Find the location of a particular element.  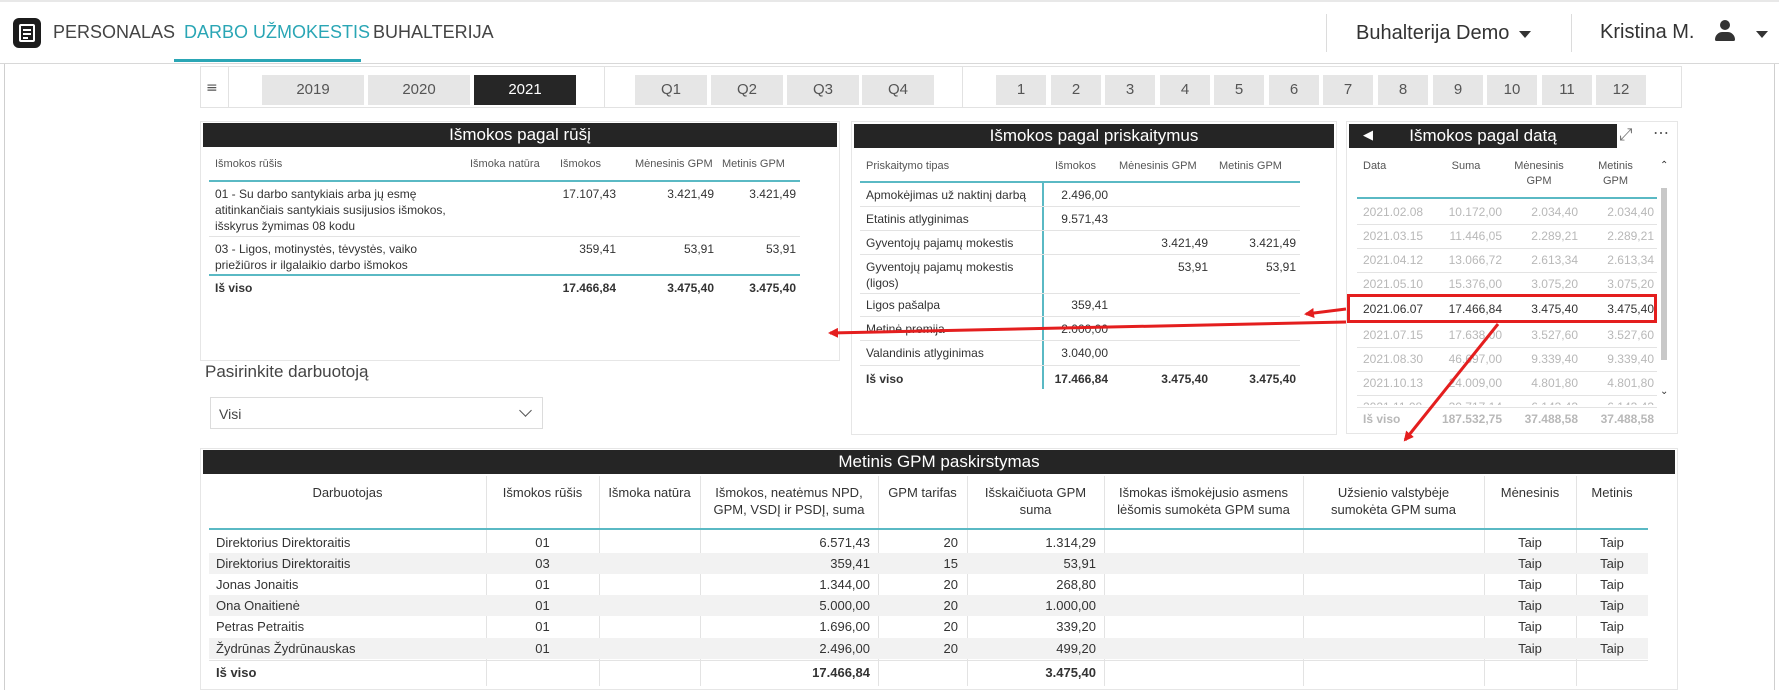

arrow-to-rusi is located at coordinates (1087, 329).